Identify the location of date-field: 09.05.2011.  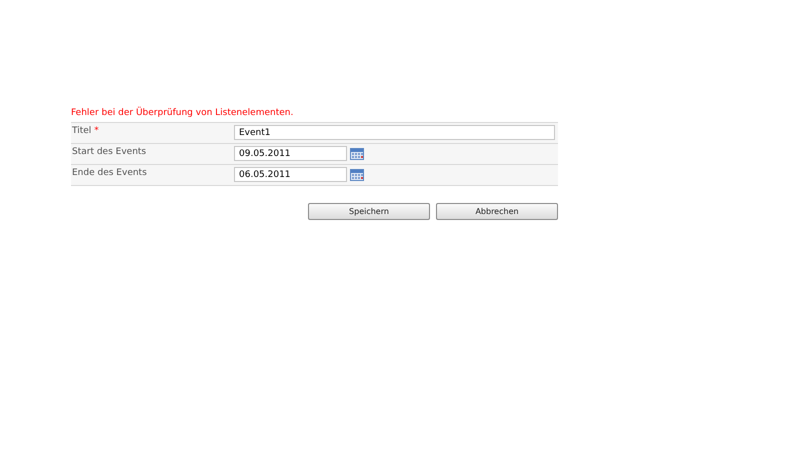
(290, 153).